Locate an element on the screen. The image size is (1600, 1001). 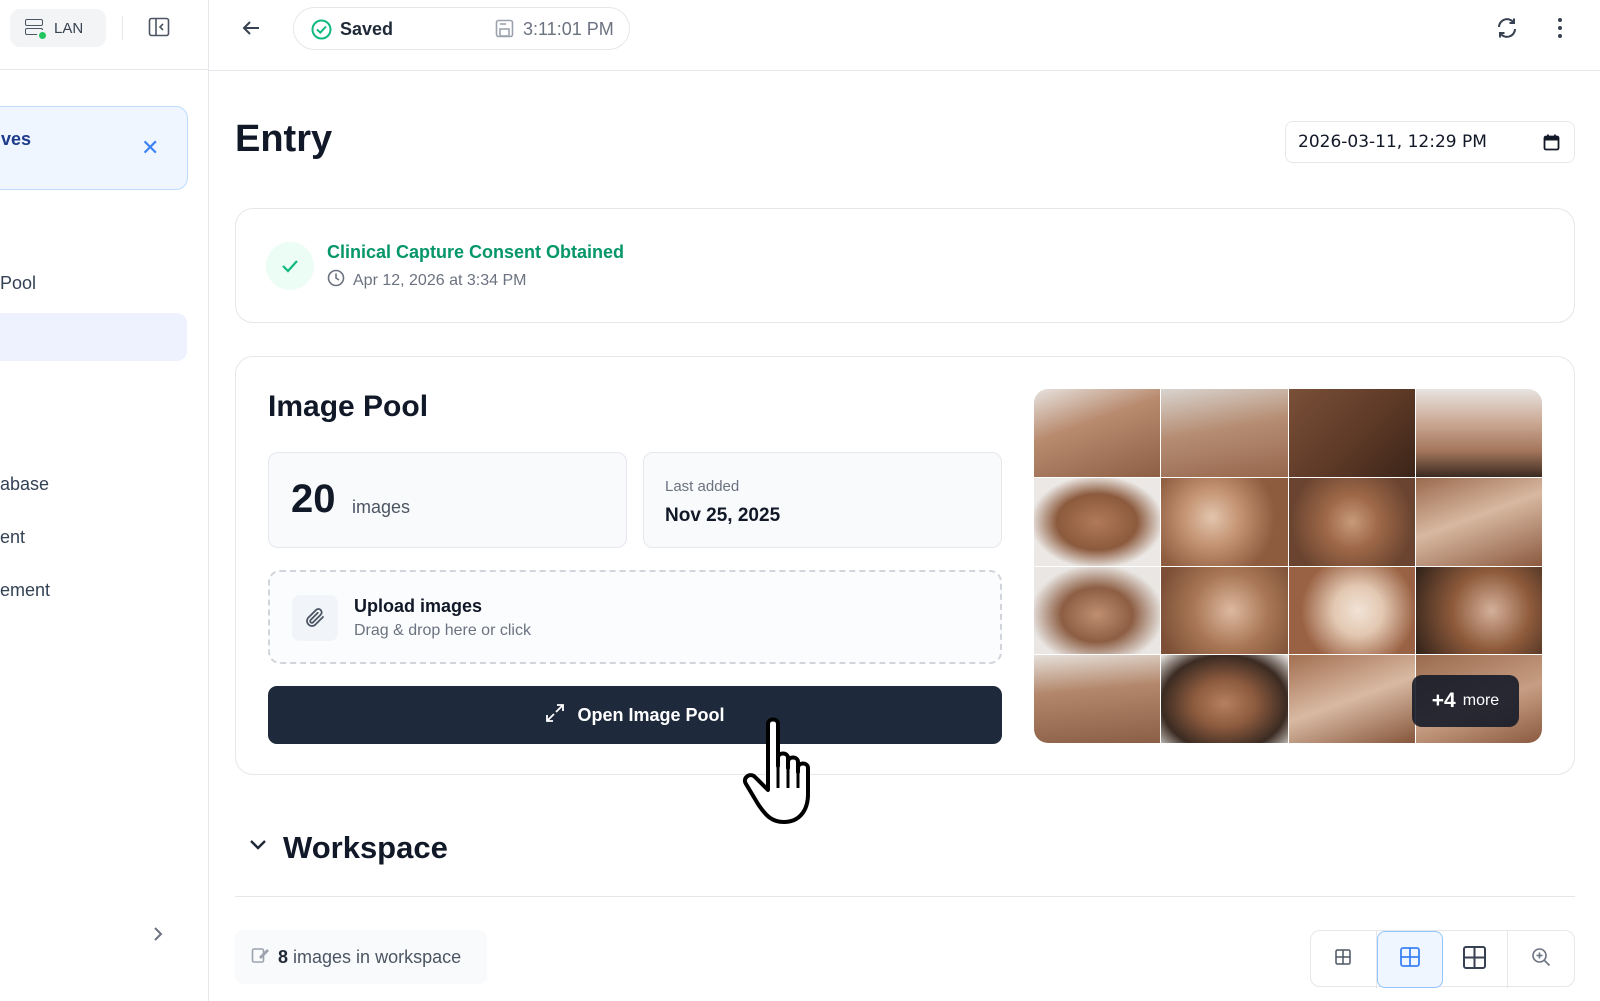
medium-grid-icon is located at coordinates (1409, 959).